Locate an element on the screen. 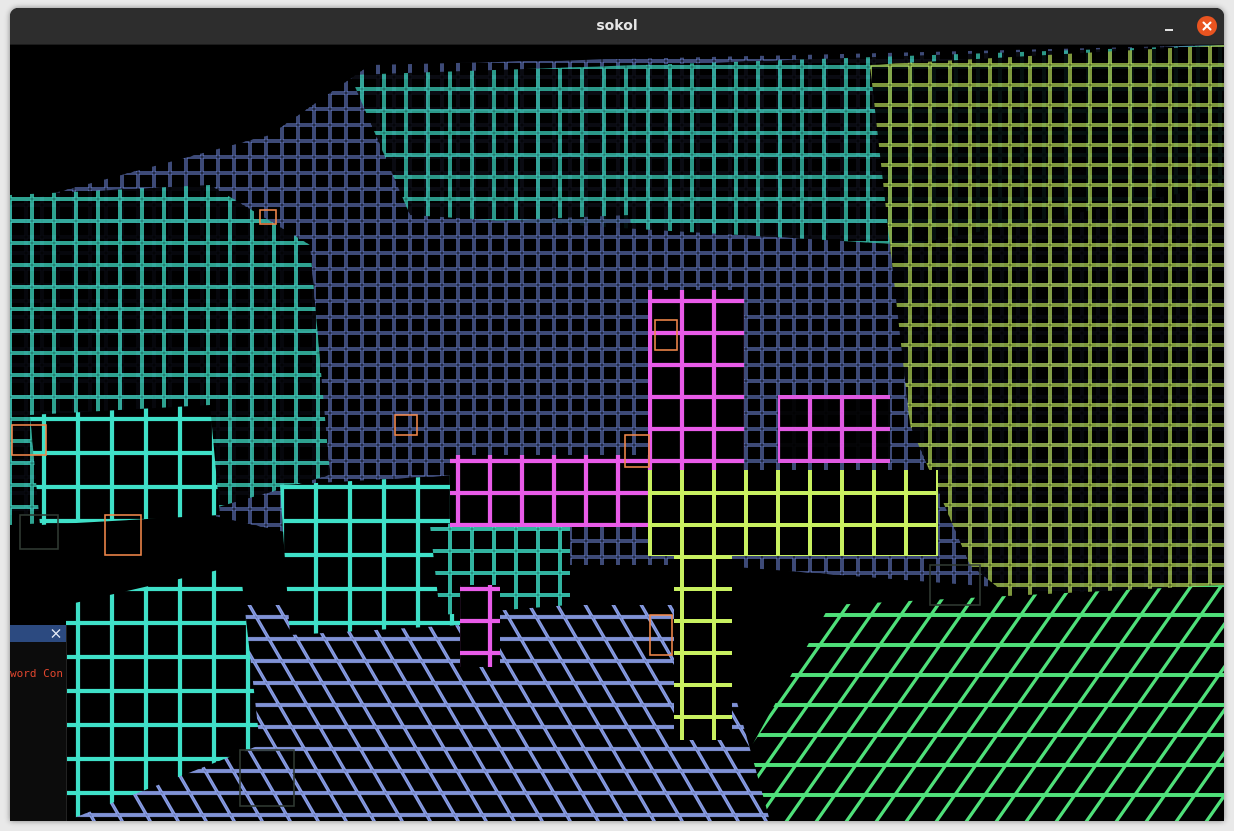 The width and height of the screenshot is (1234, 831). debug-panel-close-button is located at coordinates (56, 633).